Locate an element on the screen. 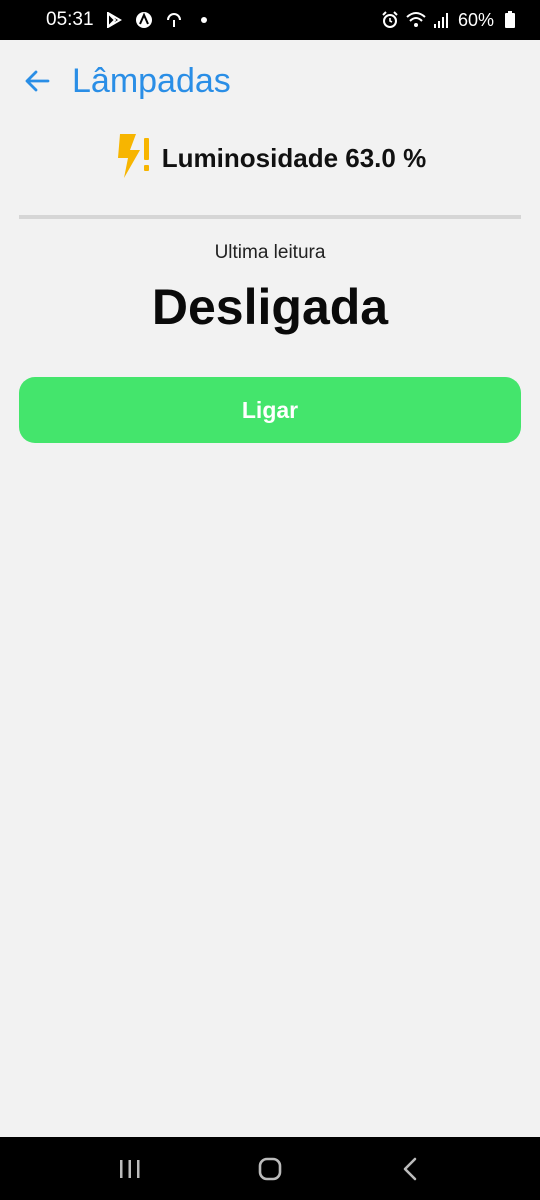 The width and height of the screenshot is (540, 1200). back-button is located at coordinates (37, 81).